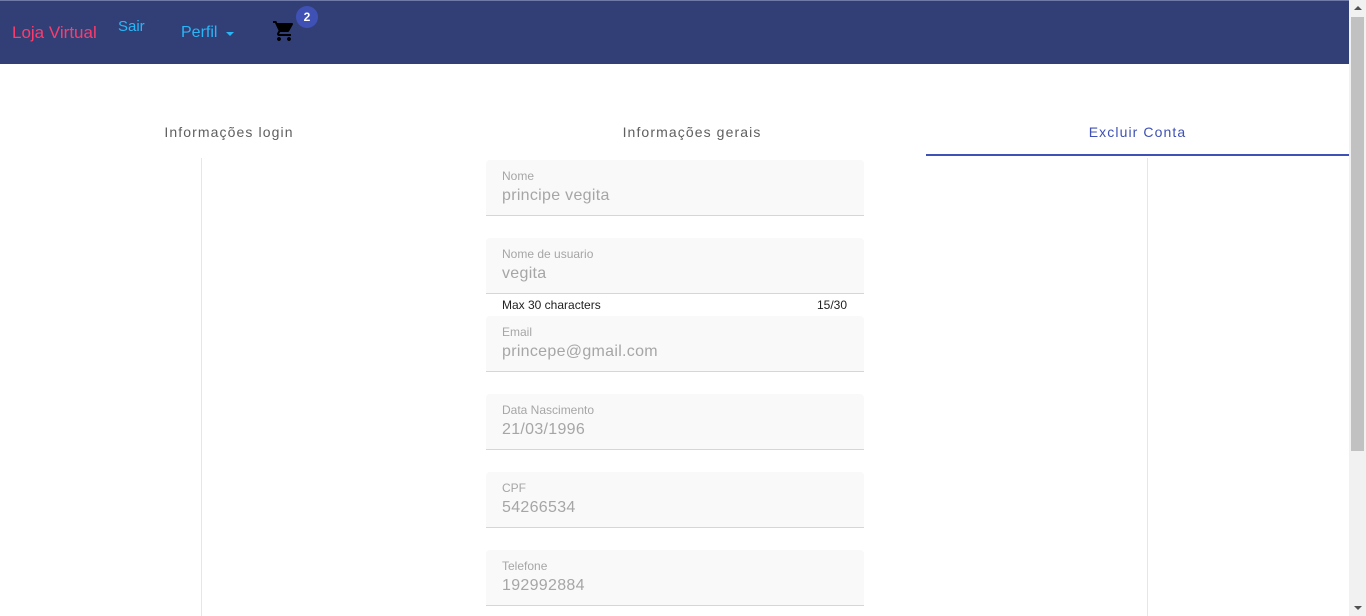 Image resolution: width=1366 pixels, height=616 pixels. What do you see at coordinates (131, 27) in the screenshot?
I see `logout-link: Sair` at bounding box center [131, 27].